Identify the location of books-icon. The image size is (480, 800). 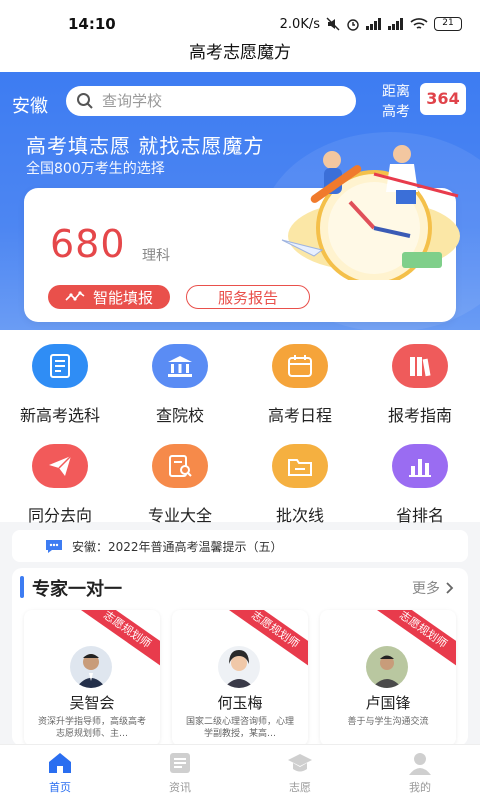
(420, 366).